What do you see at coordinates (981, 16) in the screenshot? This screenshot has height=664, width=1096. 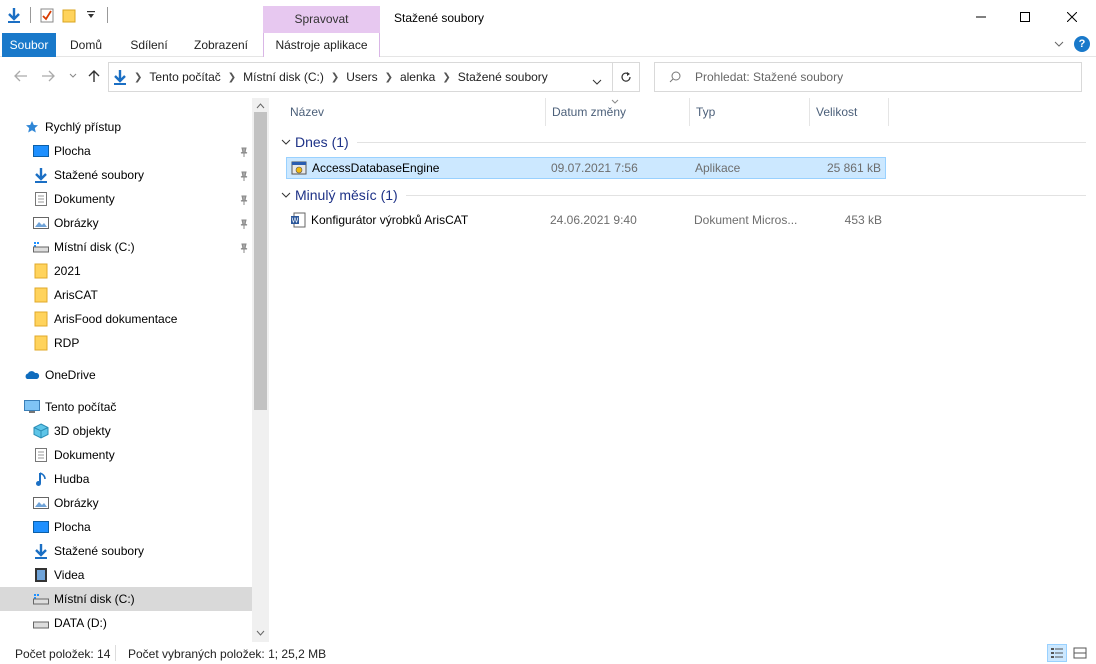 I see `minimize-button` at bounding box center [981, 16].